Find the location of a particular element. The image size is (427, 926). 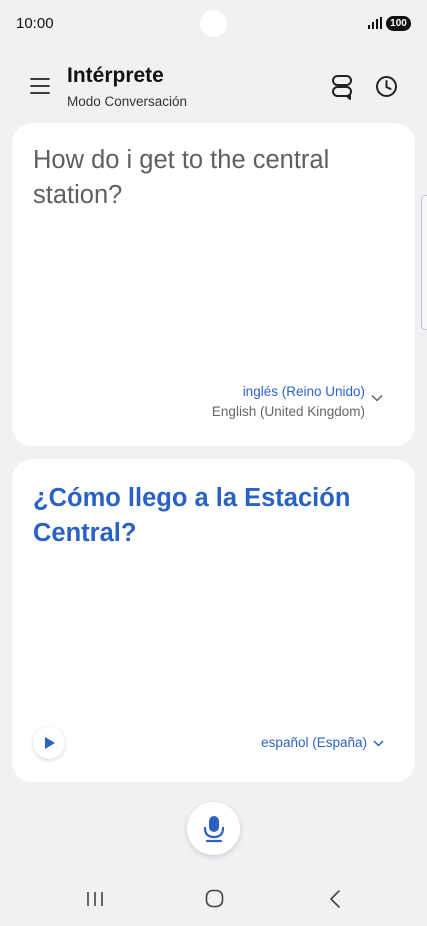

signal-icon is located at coordinates (375, 23).